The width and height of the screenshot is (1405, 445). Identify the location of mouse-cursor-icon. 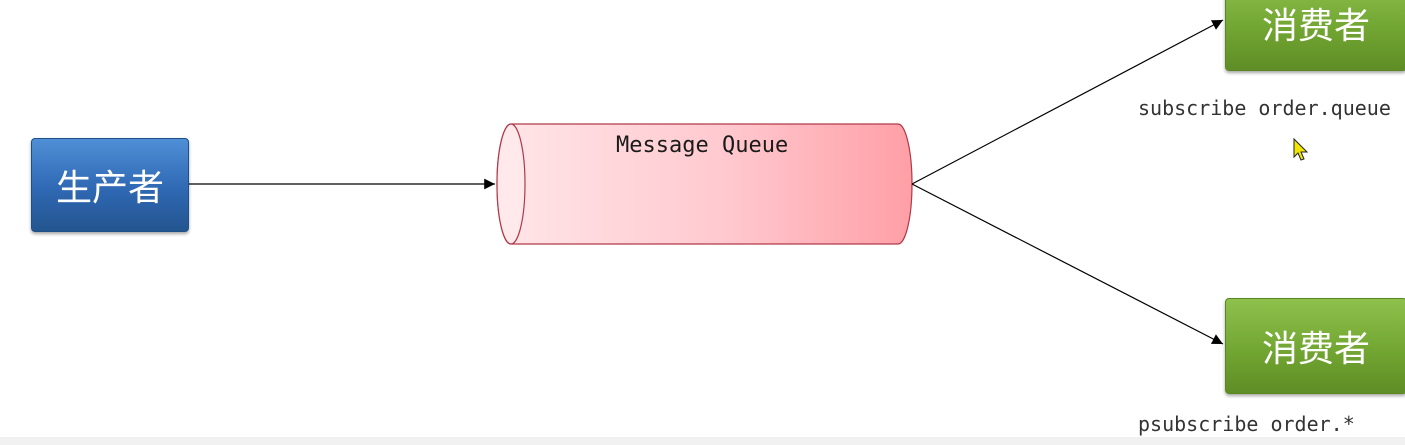
(1301, 149).